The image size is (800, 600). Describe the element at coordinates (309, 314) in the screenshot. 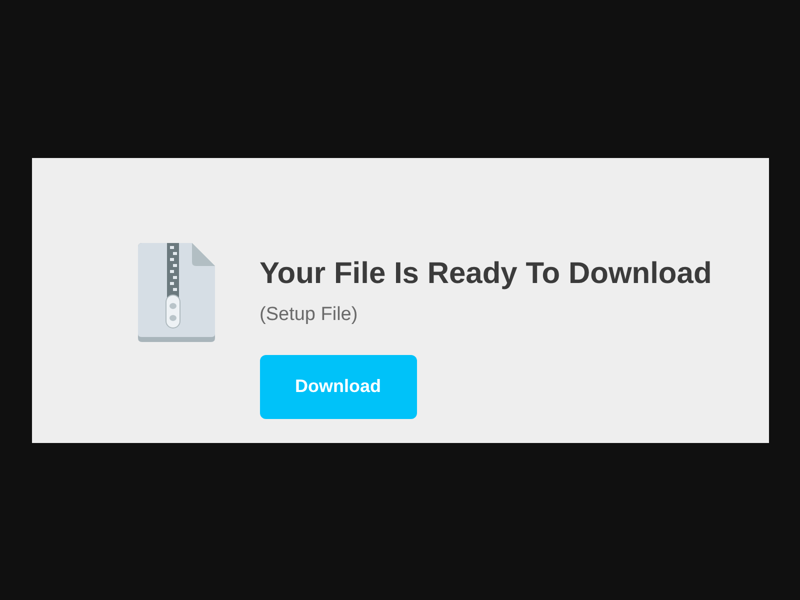

I see `file-type-label: (Setup File)` at that location.